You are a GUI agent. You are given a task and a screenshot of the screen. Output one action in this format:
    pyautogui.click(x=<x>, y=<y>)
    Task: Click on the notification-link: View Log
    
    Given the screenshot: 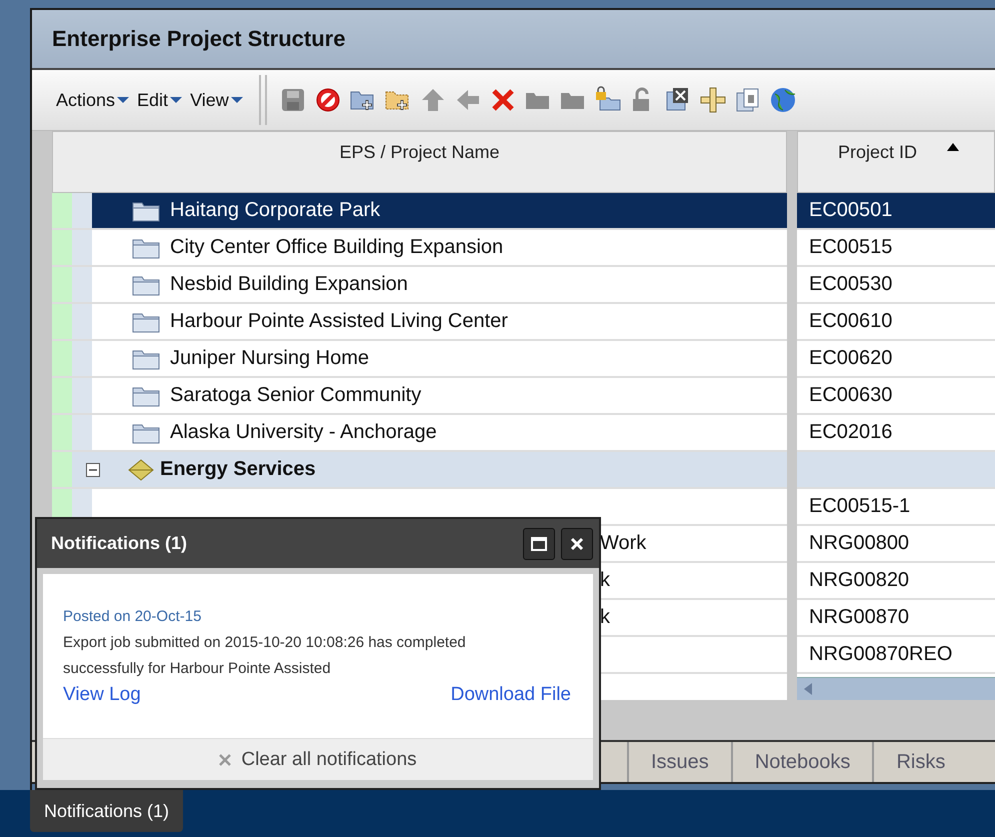 What is the action you would take?
    pyautogui.click(x=102, y=695)
    